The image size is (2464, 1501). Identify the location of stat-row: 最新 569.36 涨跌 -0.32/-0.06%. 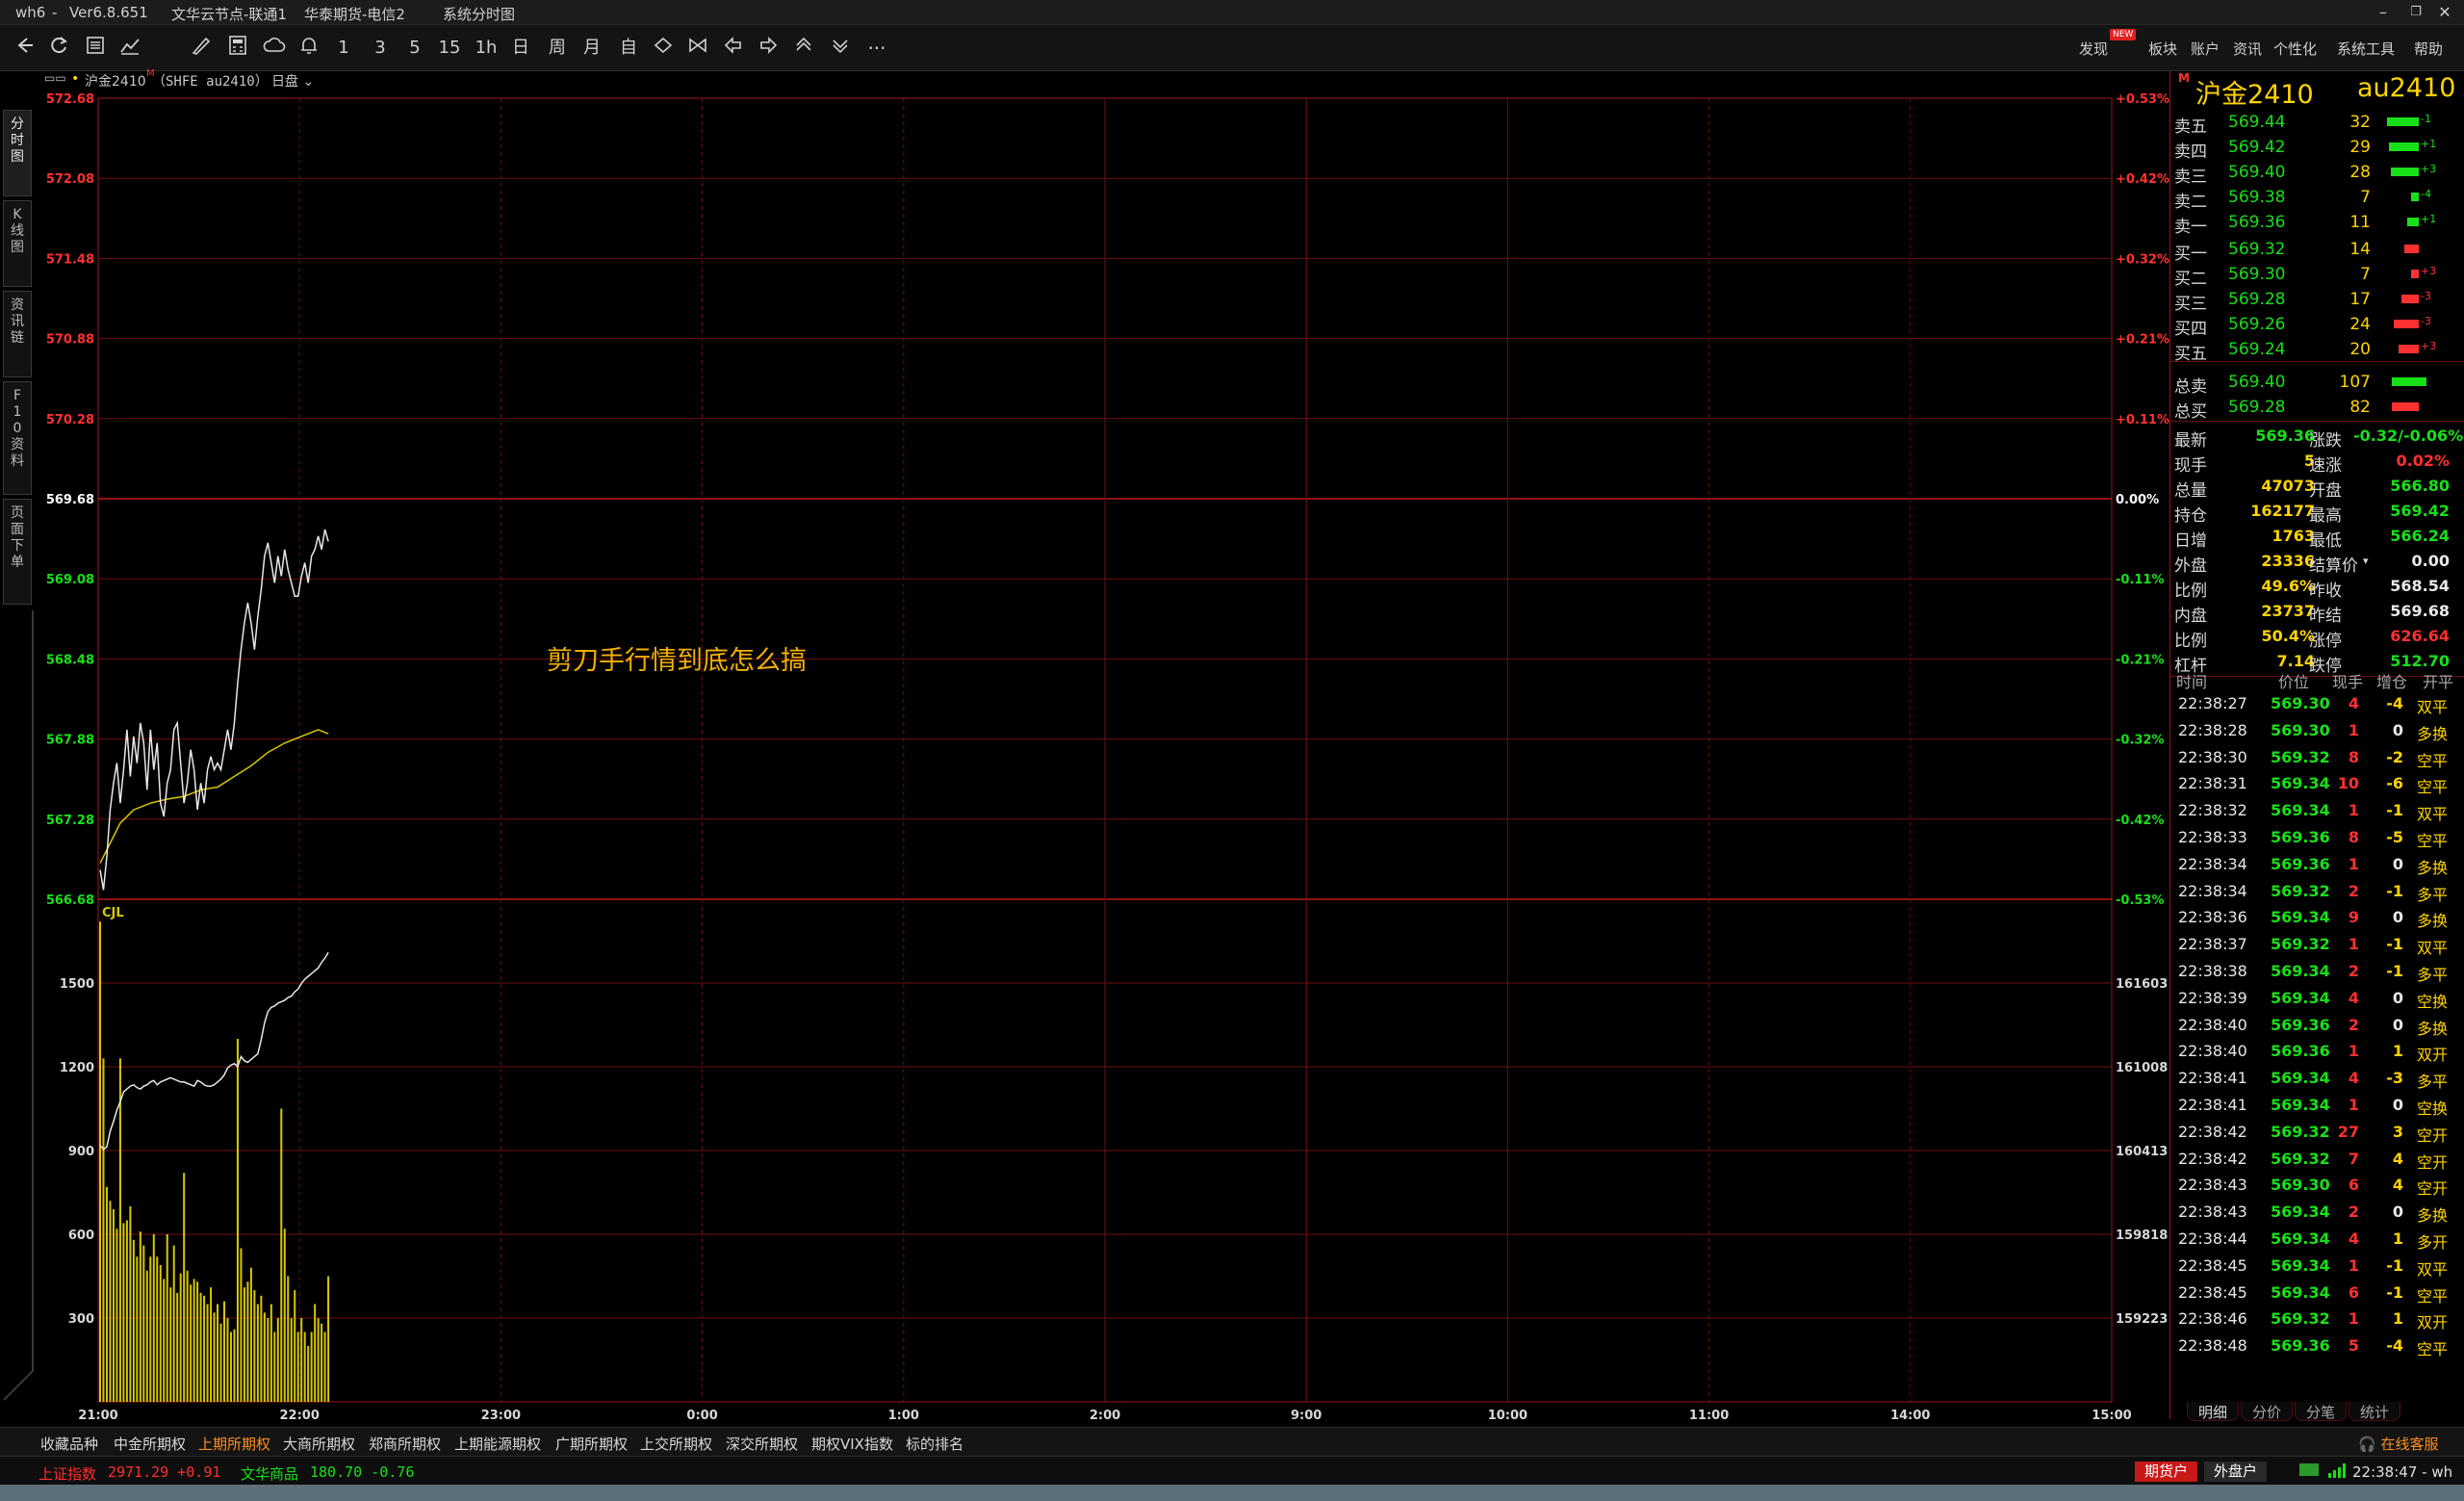
(2316, 438).